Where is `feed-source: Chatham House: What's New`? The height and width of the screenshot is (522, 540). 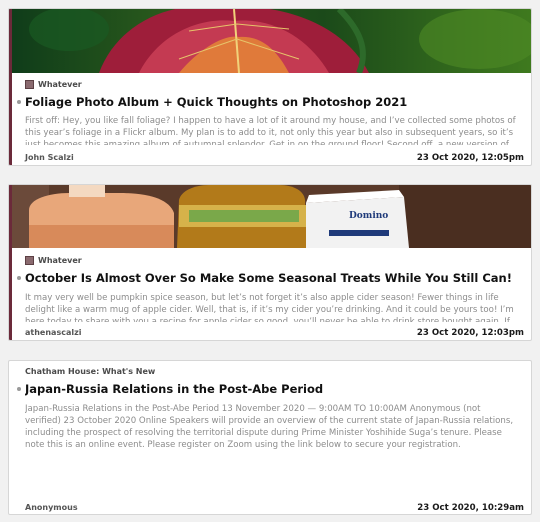 feed-source: Chatham House: What's New is located at coordinates (90, 371).